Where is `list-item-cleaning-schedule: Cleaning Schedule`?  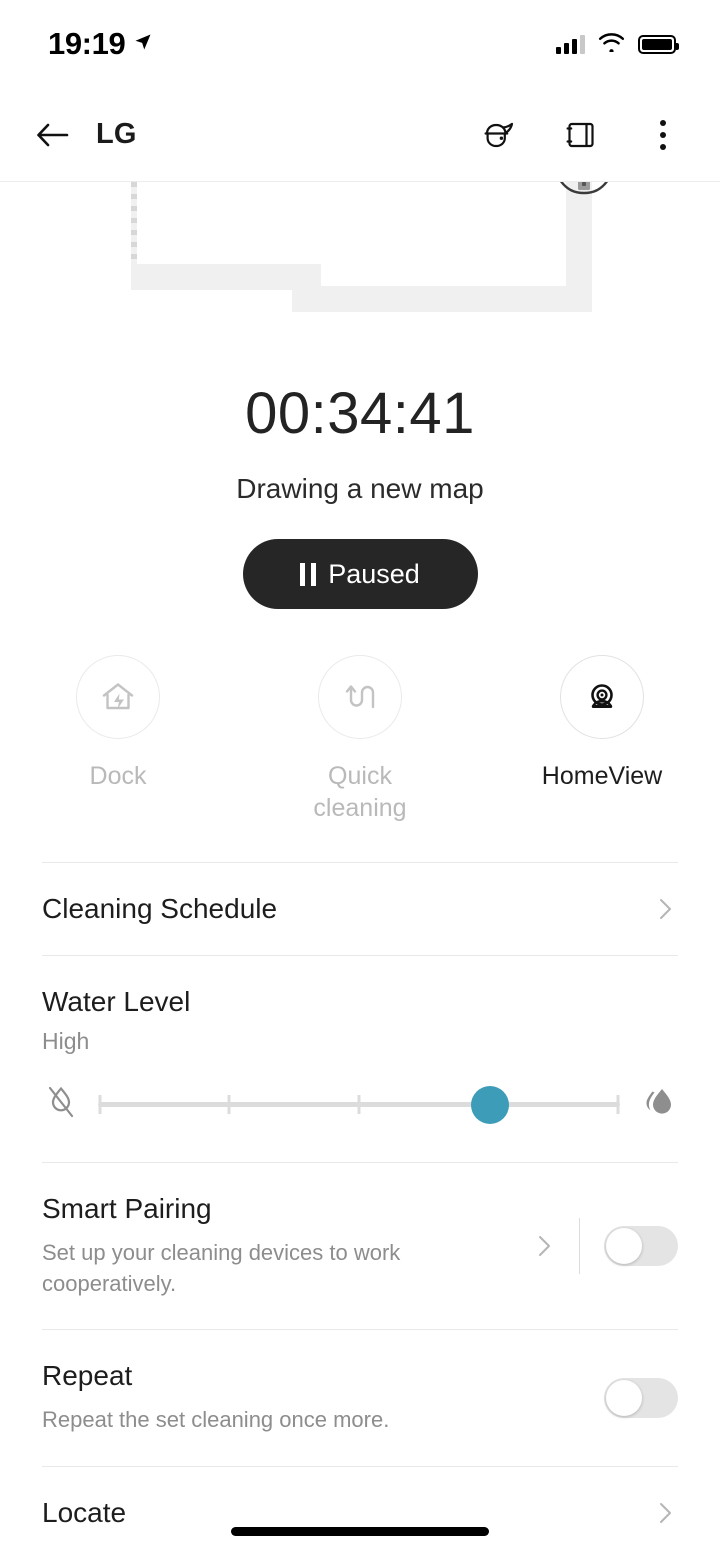
list-item-cleaning-schedule: Cleaning Schedule is located at coordinates (360, 908).